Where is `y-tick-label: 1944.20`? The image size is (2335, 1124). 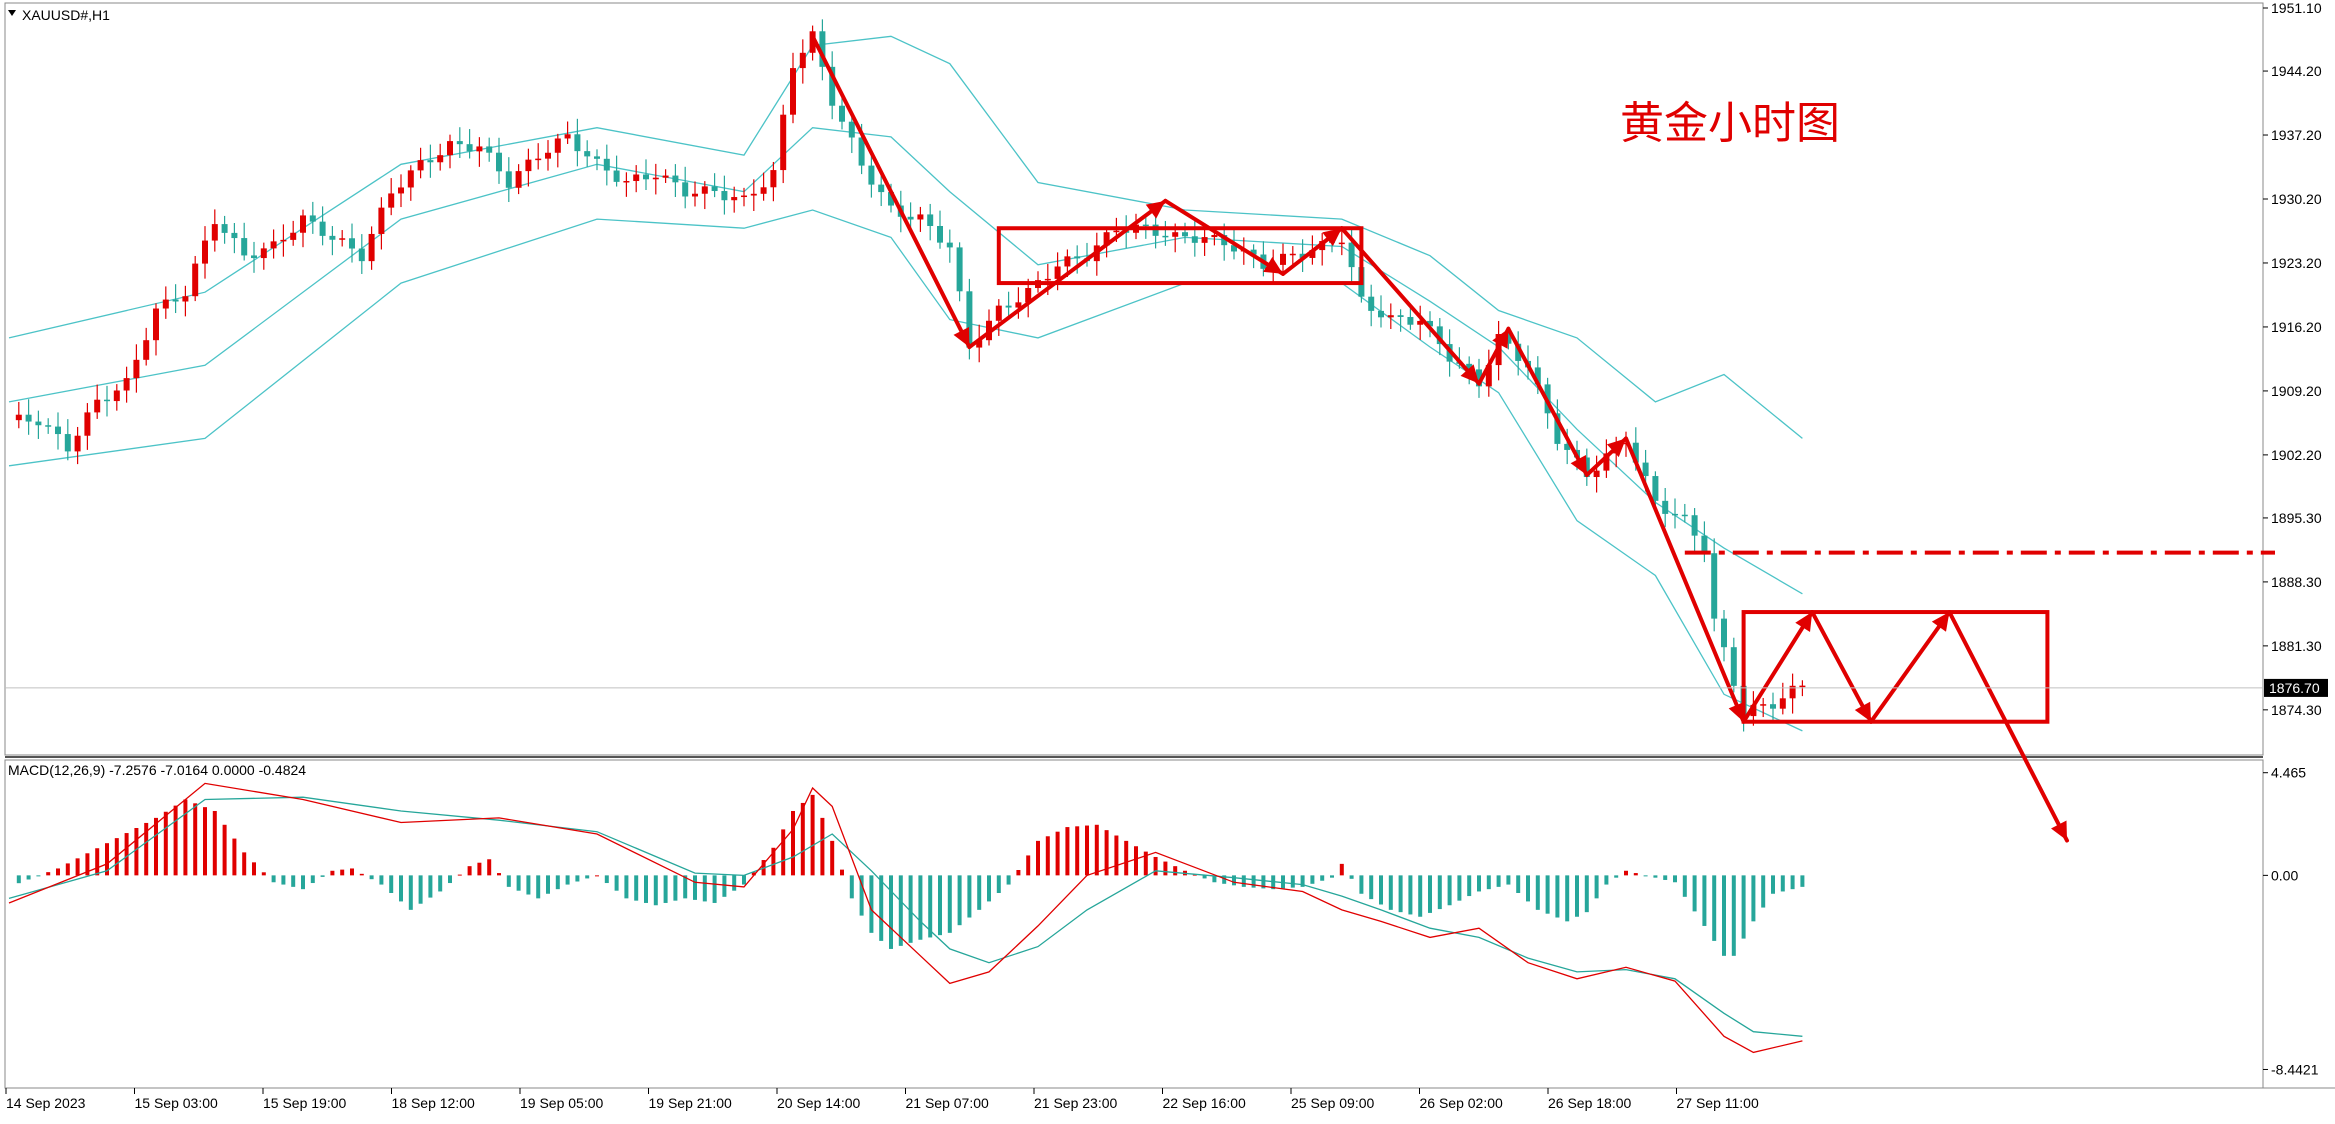 y-tick-label: 1944.20 is located at coordinates (2296, 71).